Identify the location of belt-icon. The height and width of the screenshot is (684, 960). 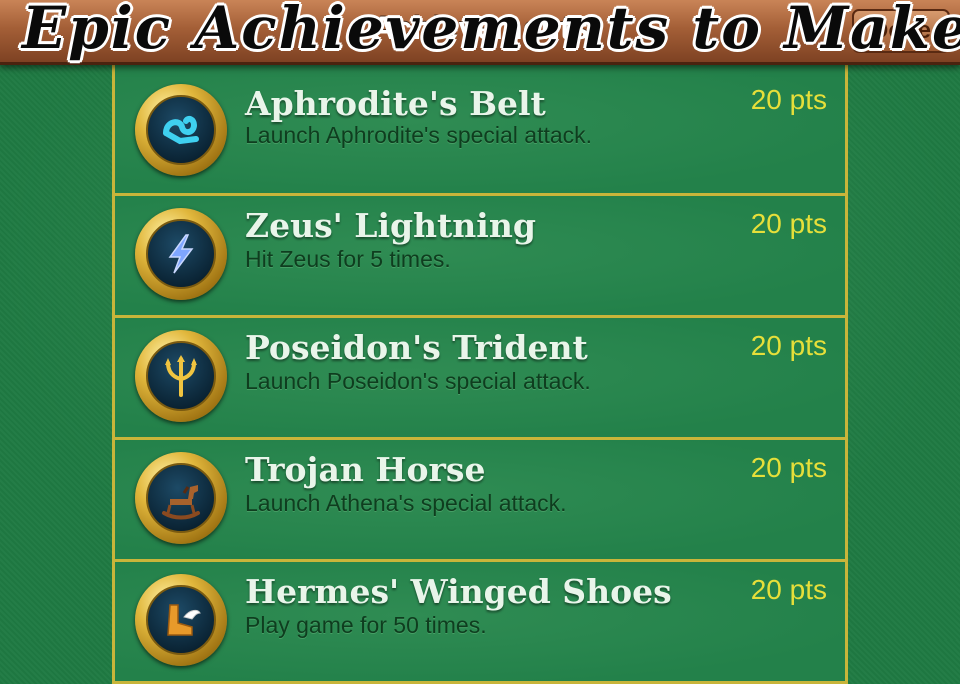
(181, 130).